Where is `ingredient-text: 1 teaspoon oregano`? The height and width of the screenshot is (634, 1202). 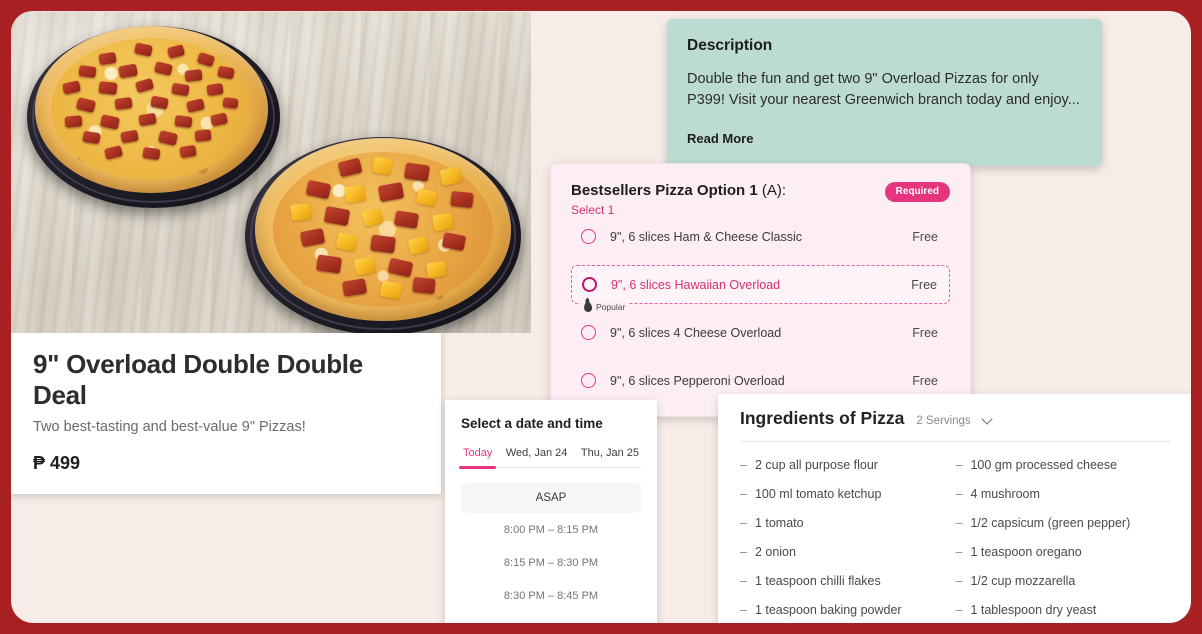
ingredient-text: 1 teaspoon oregano is located at coordinates (1026, 551).